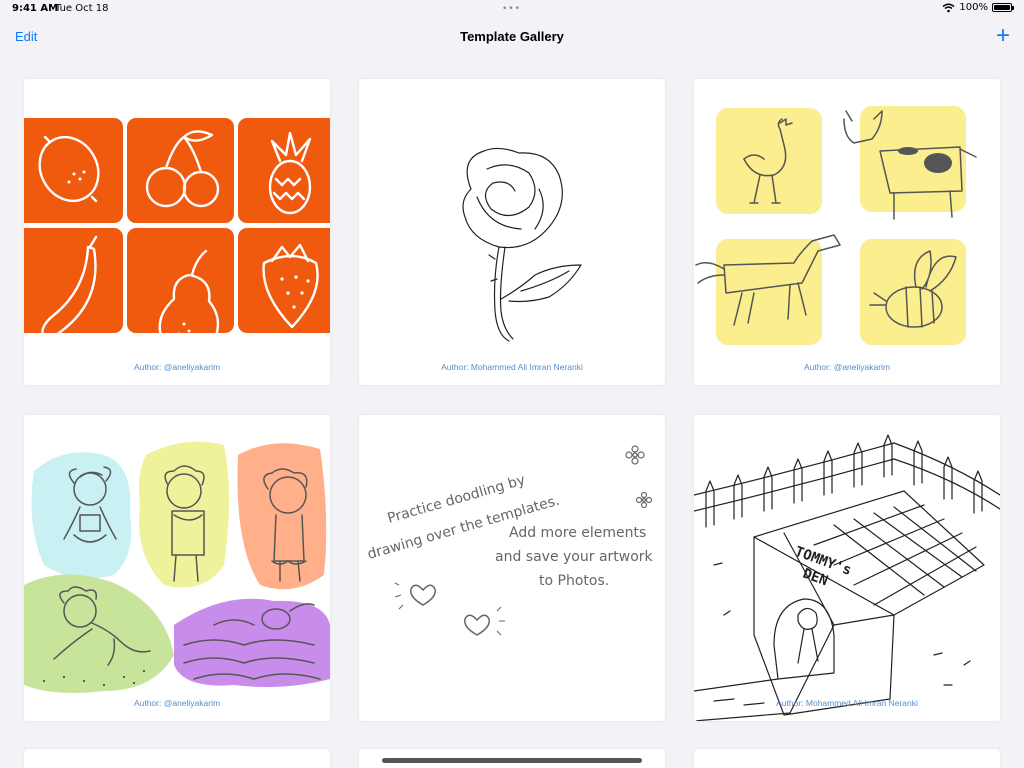 The width and height of the screenshot is (1024, 768). Describe the element at coordinates (574, 581) in the screenshot. I see `practice-line5: to Photos.` at that location.